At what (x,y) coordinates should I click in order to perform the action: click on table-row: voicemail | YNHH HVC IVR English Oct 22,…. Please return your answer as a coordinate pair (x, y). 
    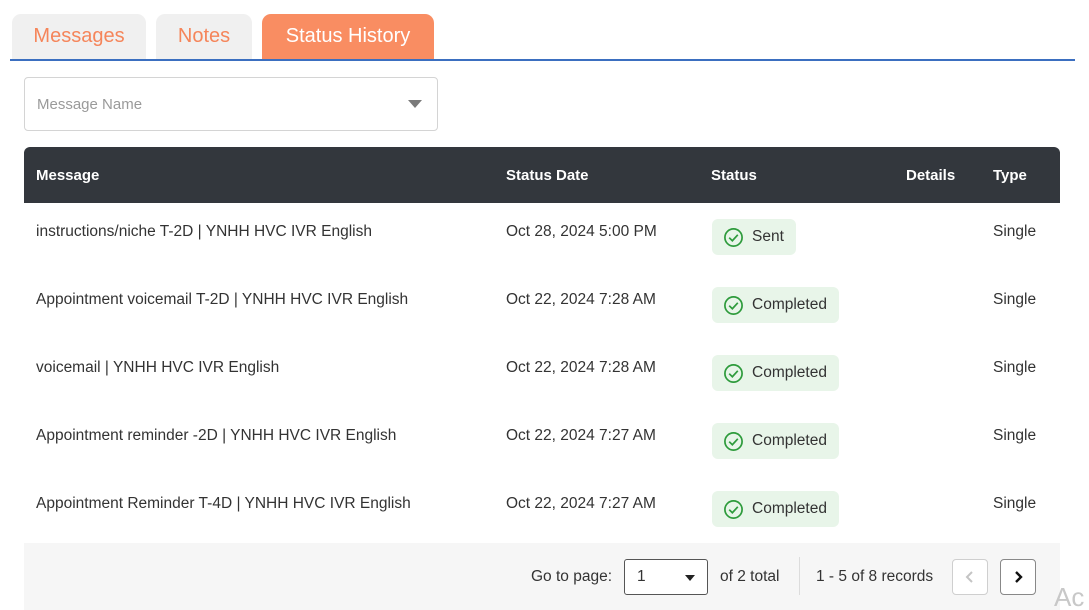
    Looking at the image, I should click on (542, 373).